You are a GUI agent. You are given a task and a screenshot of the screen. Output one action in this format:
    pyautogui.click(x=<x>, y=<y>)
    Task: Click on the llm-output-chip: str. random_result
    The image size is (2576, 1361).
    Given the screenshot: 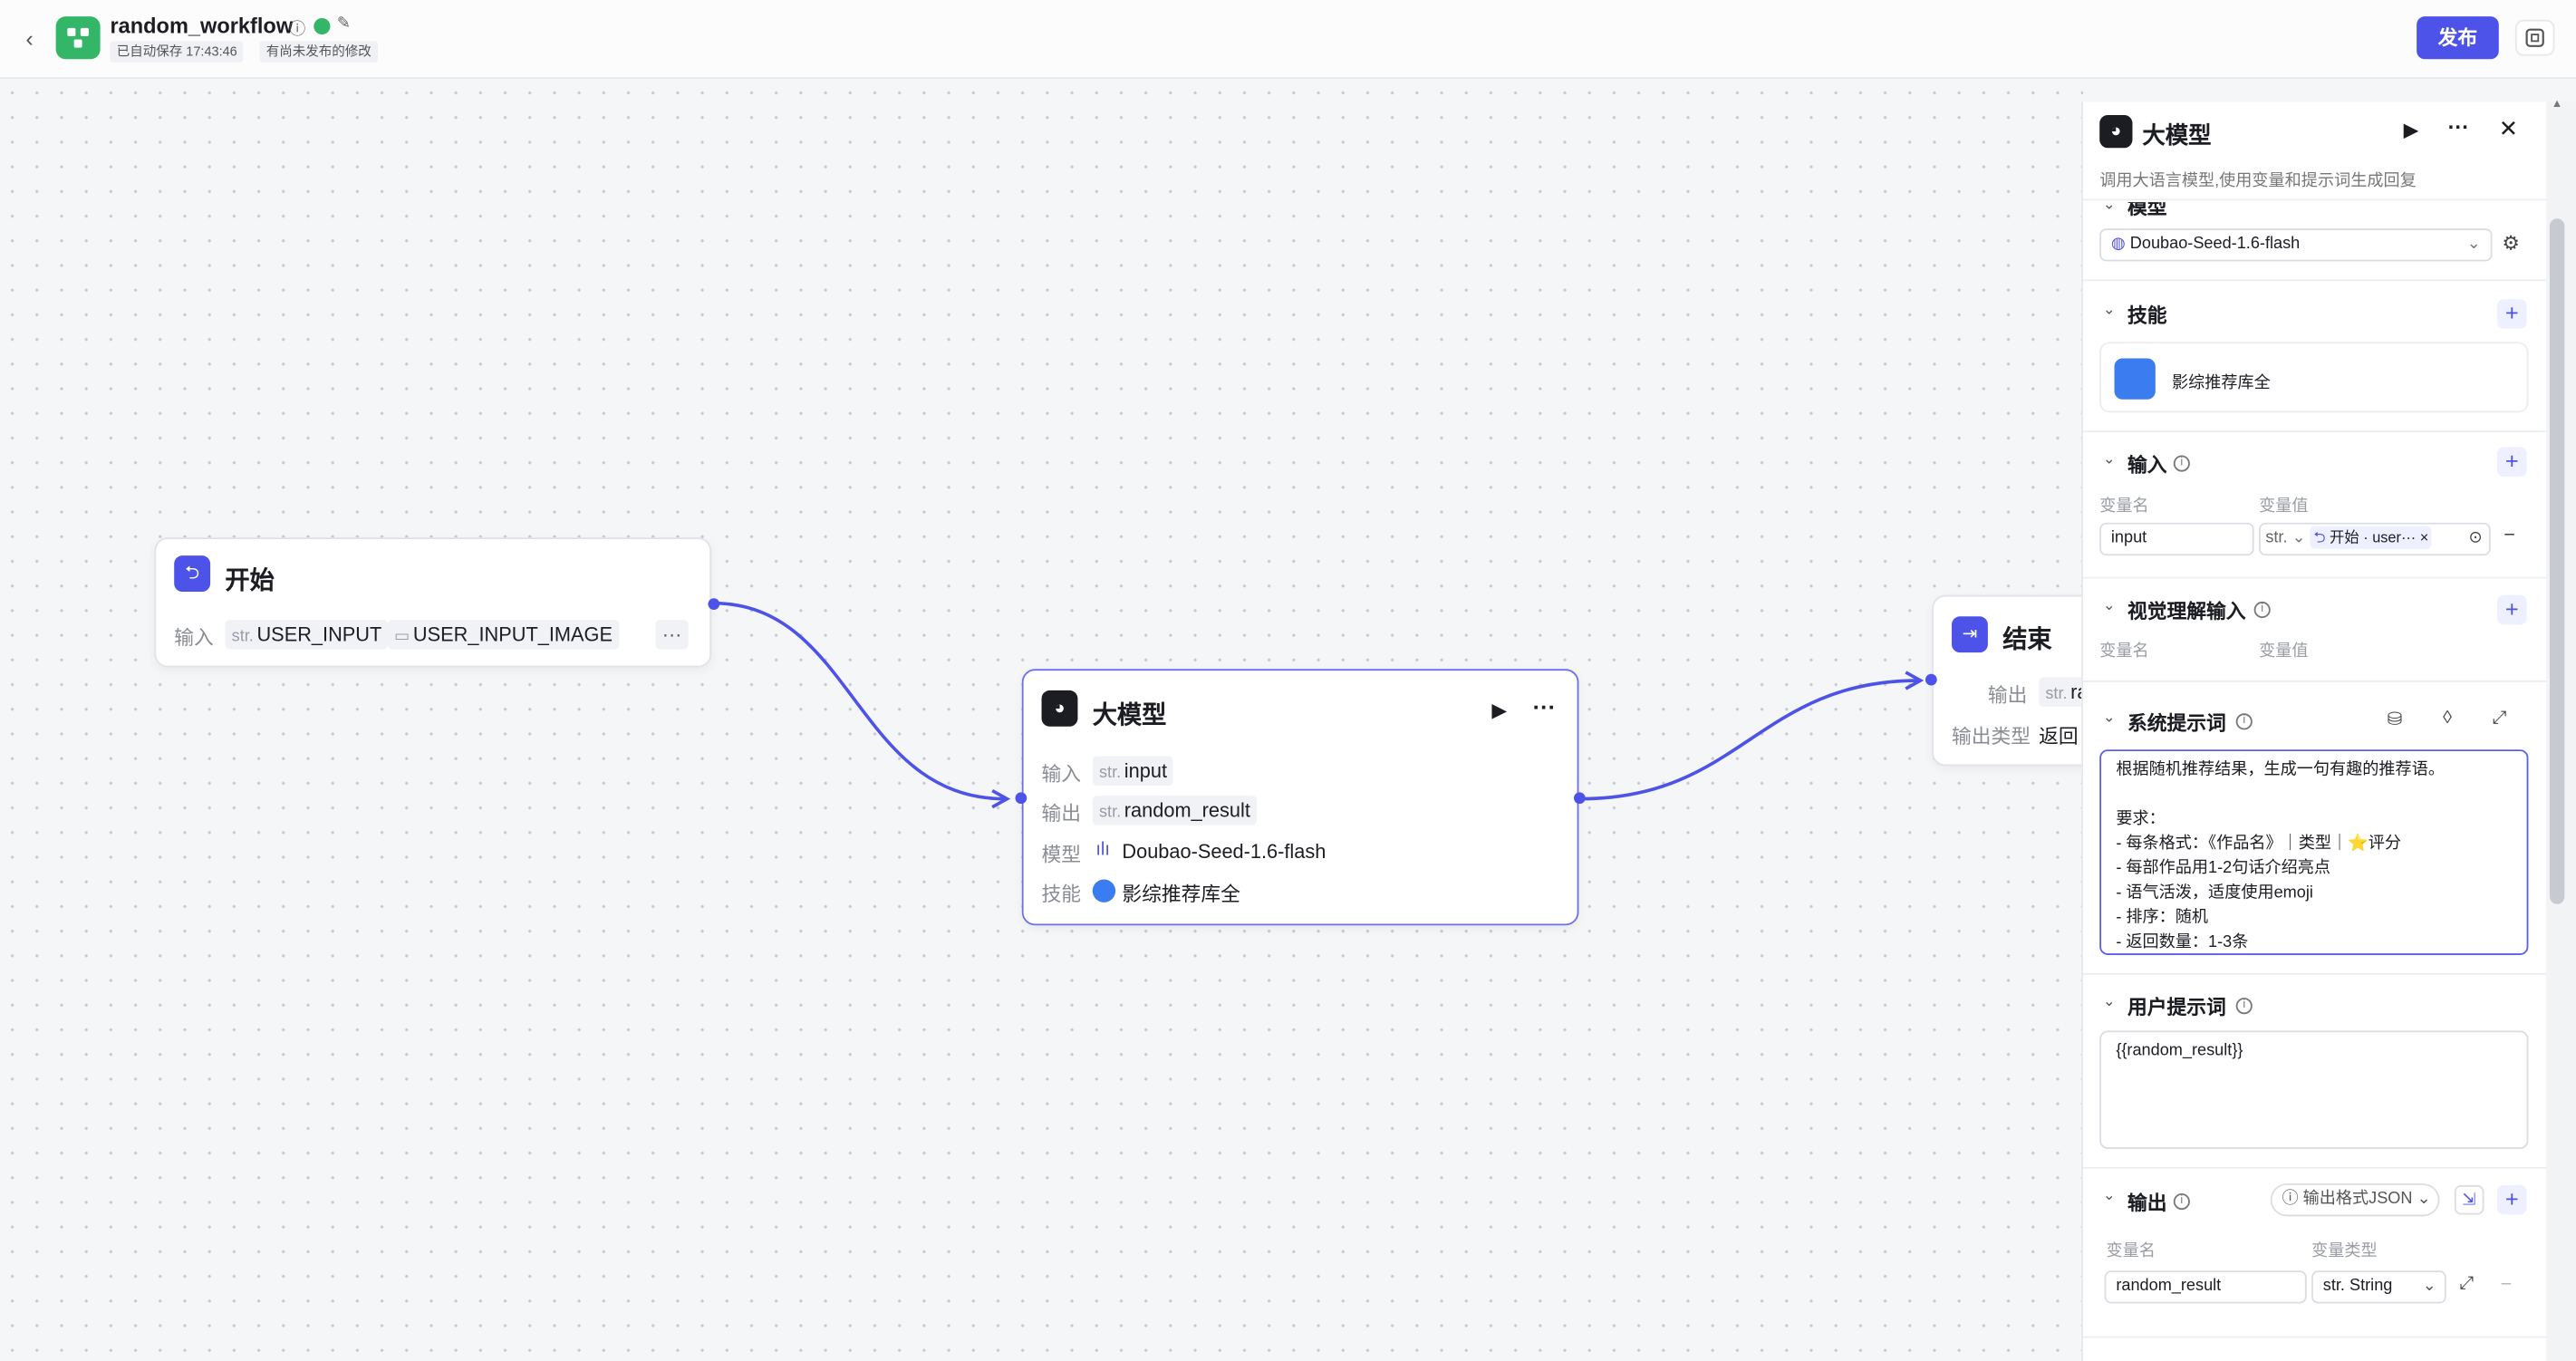 What is the action you would take?
    pyautogui.click(x=1175, y=810)
    